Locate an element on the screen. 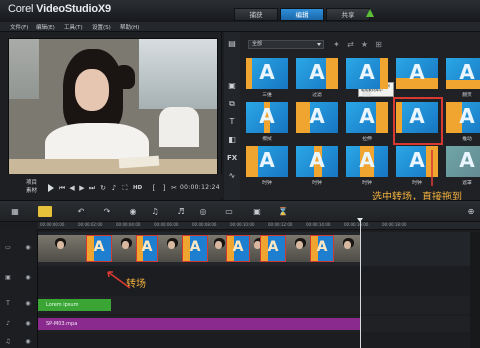 This screenshot has width=480, height=348. tab-share: 共享 is located at coordinates (348, 14).